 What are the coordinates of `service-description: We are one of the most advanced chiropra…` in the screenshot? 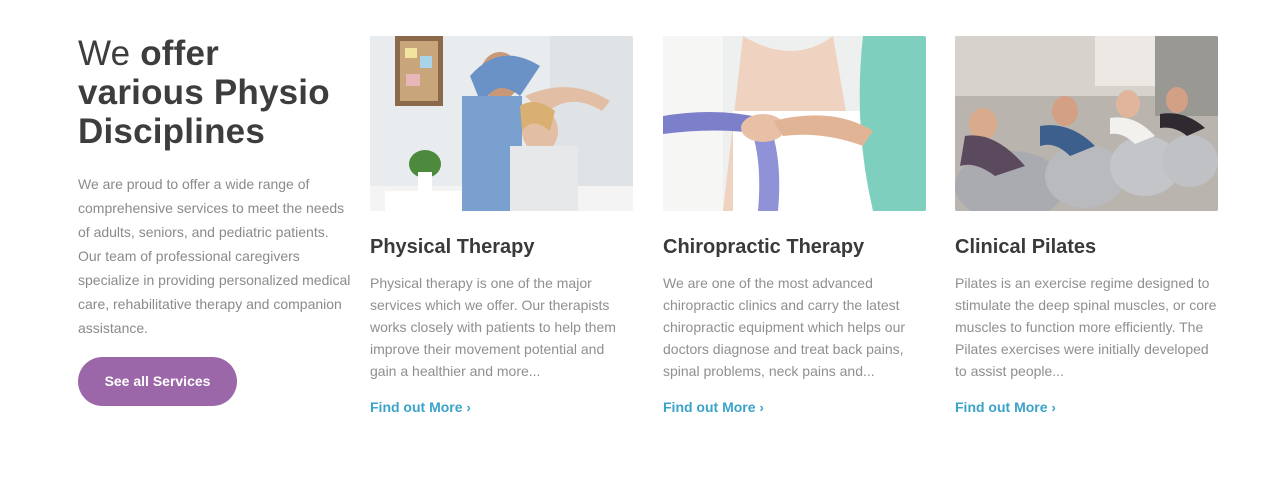 It's located at (784, 327).